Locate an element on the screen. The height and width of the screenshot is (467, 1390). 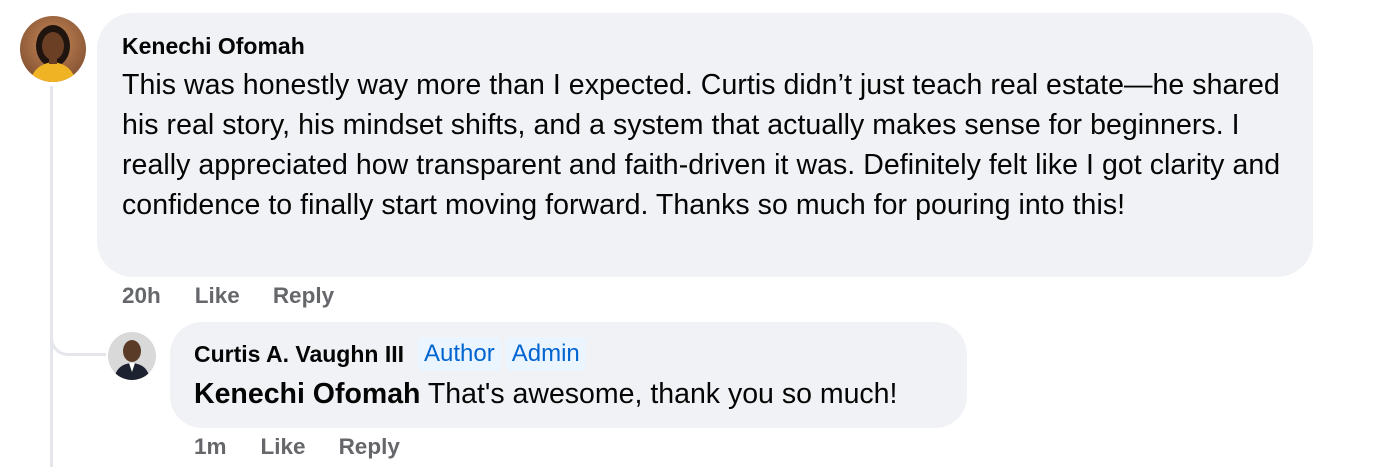
reply-mention-link: Kenechi Ofomah is located at coordinates (307, 394).